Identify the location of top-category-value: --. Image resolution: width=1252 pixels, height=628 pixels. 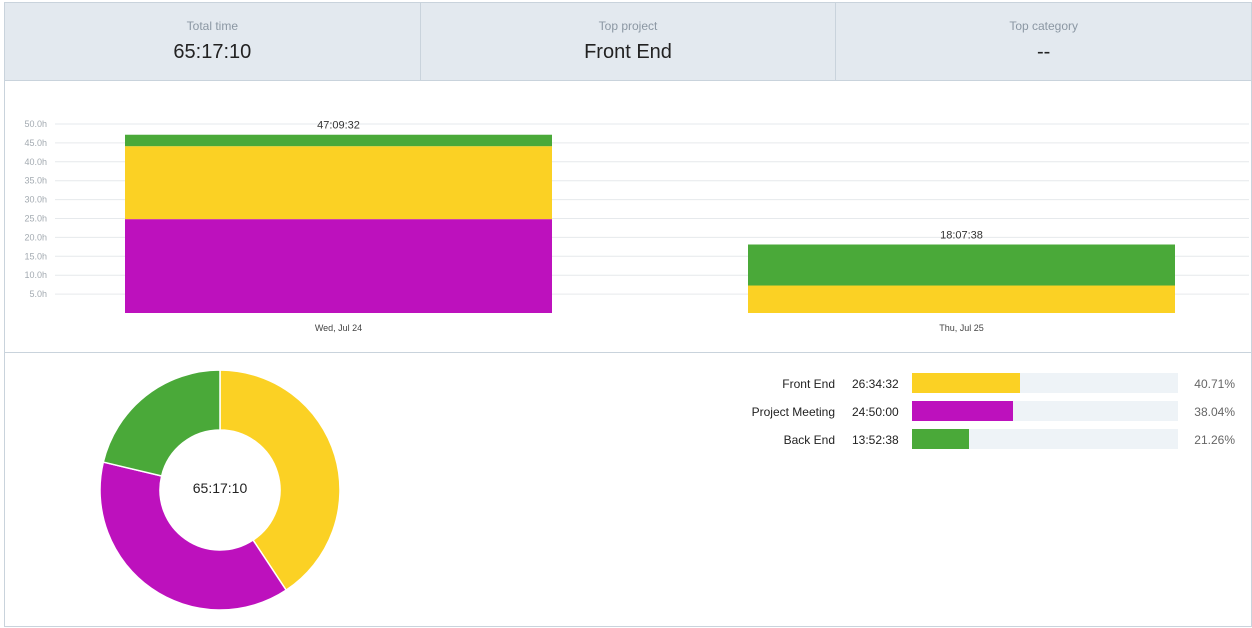
(1044, 52).